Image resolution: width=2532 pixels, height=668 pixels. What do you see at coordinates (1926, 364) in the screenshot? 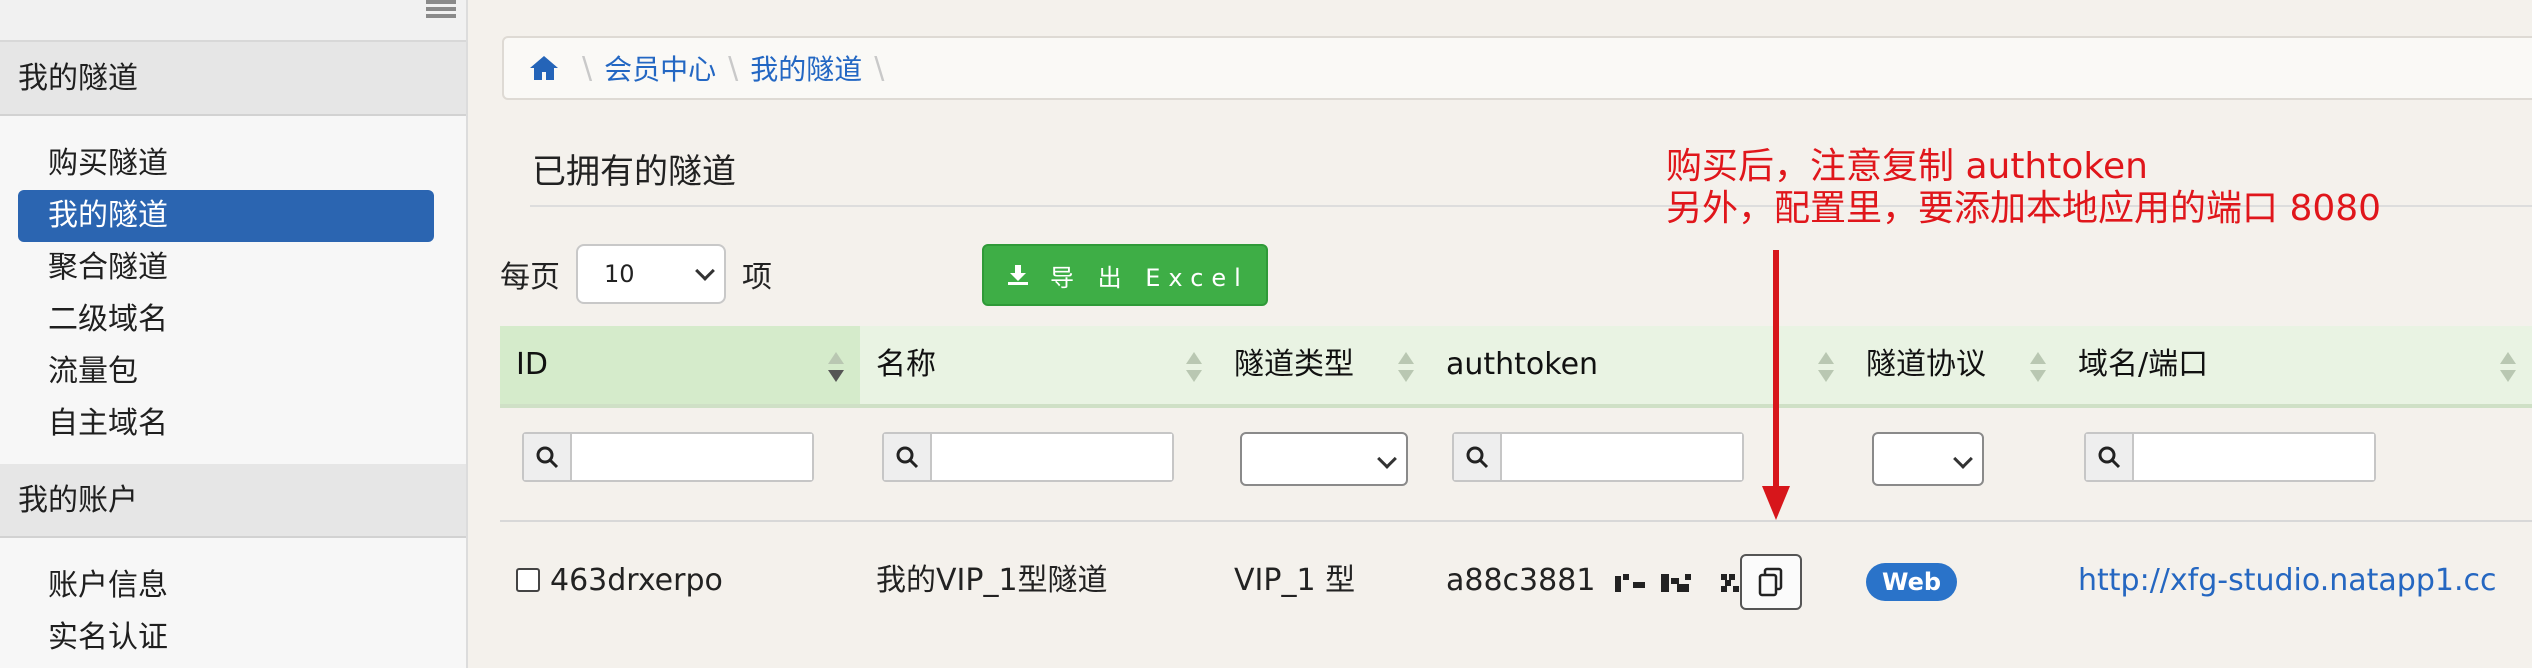
I see `column-header-label: 隧道协议` at bounding box center [1926, 364].